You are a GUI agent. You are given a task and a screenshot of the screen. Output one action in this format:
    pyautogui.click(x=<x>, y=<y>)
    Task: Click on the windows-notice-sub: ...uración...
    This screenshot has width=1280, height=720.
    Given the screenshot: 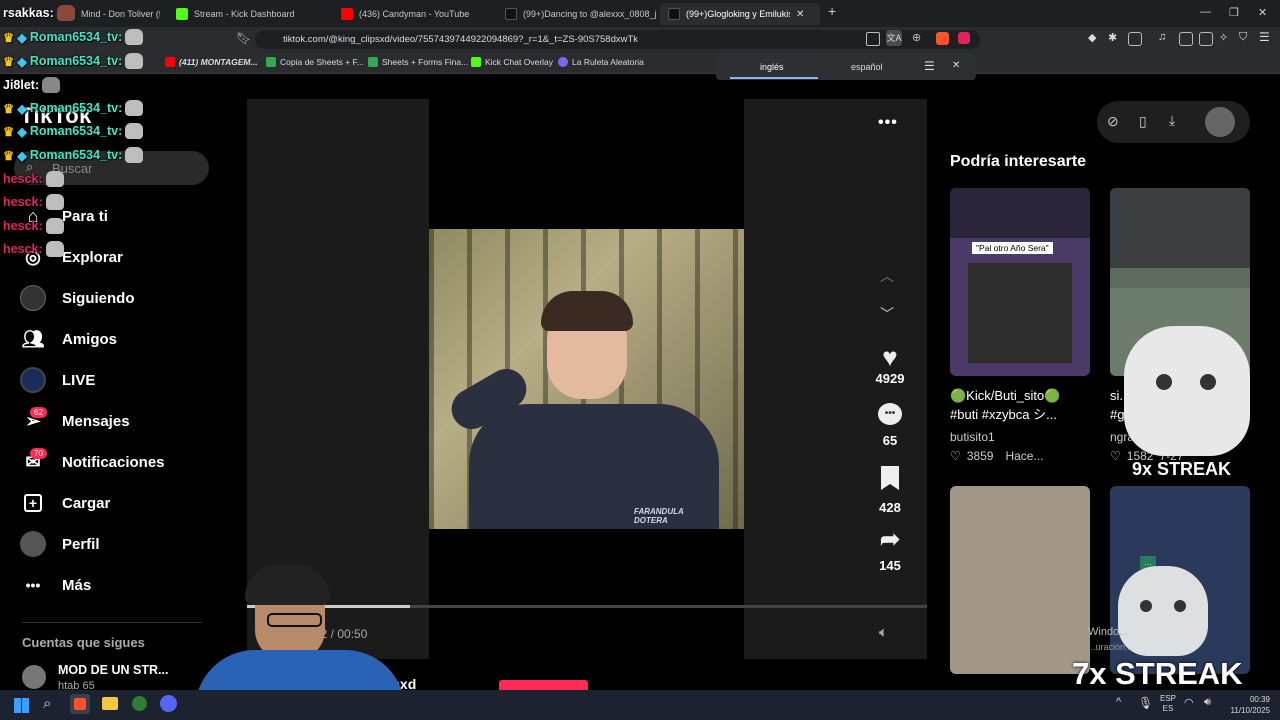 What is the action you would take?
    pyautogui.click(x=1110, y=647)
    